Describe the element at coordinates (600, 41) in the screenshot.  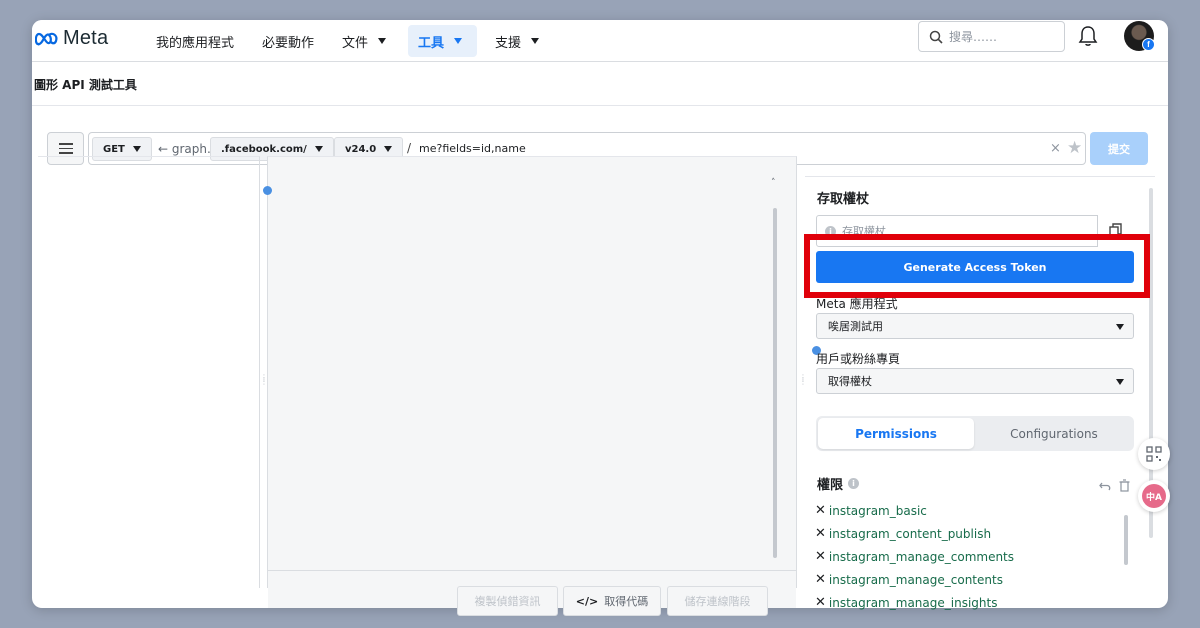
I see `top-nav: Meta 我的應用程式 必要動作 文件 工具 支援 搜尋…… f` at that location.